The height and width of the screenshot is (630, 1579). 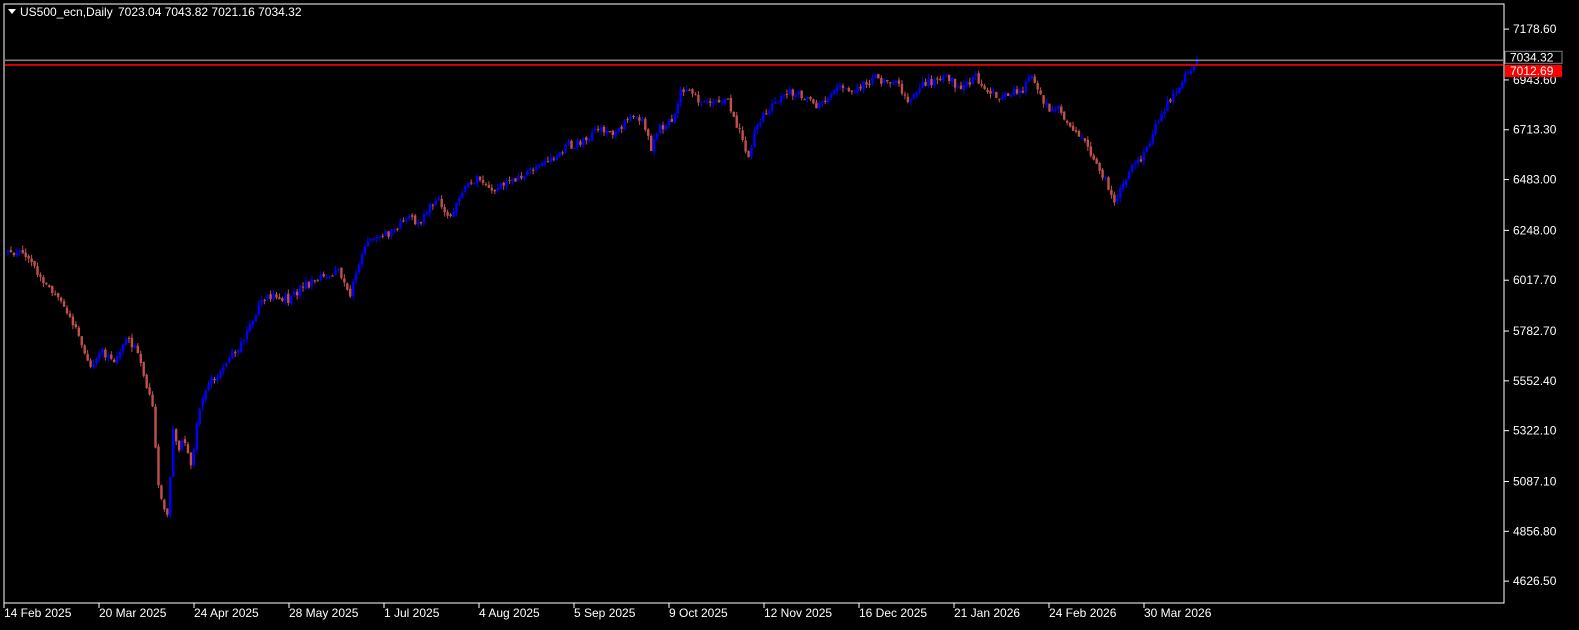 What do you see at coordinates (1532, 57) in the screenshot?
I see `price-badge-label: 7034.32` at bounding box center [1532, 57].